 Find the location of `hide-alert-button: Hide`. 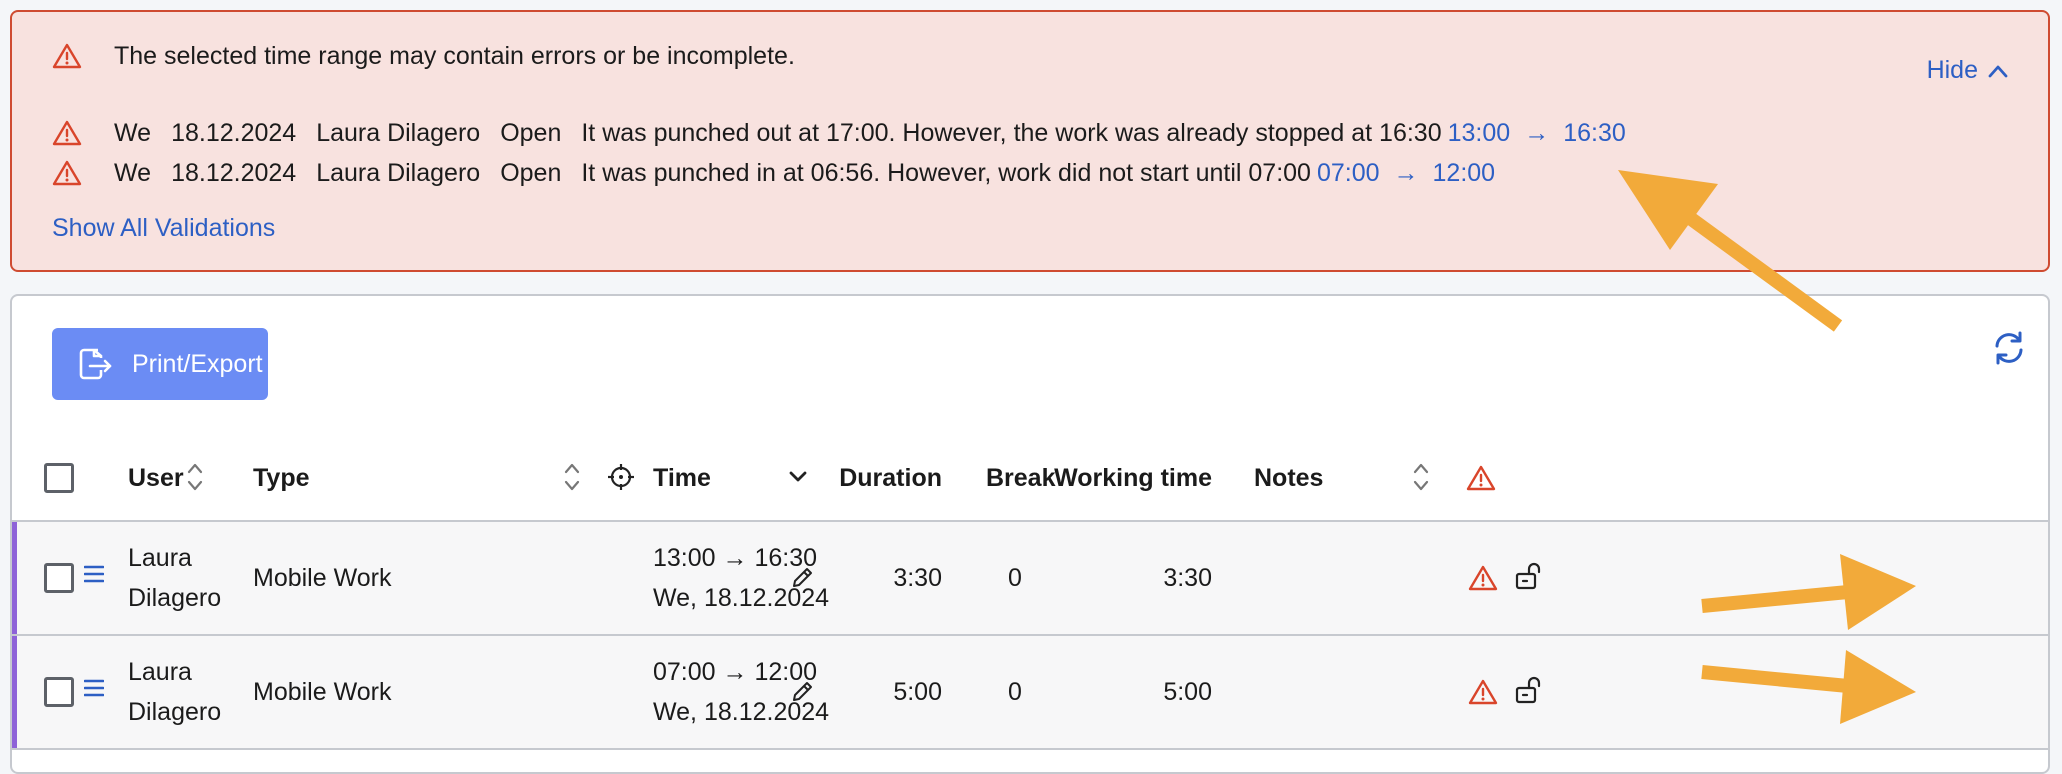

hide-alert-button: Hide is located at coordinates (1967, 70).